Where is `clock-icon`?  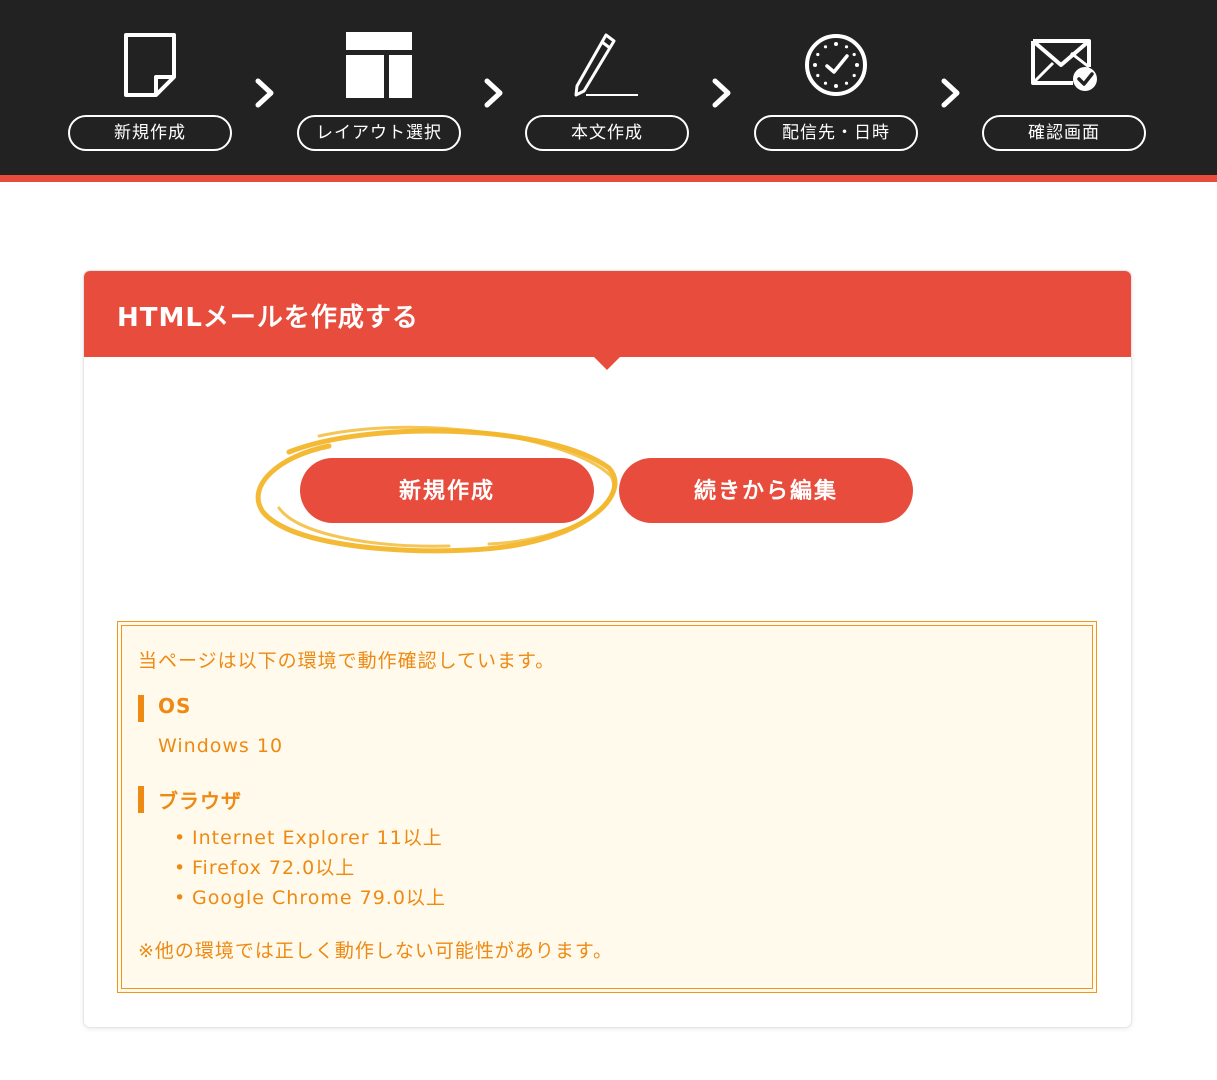
clock-icon is located at coordinates (836, 65).